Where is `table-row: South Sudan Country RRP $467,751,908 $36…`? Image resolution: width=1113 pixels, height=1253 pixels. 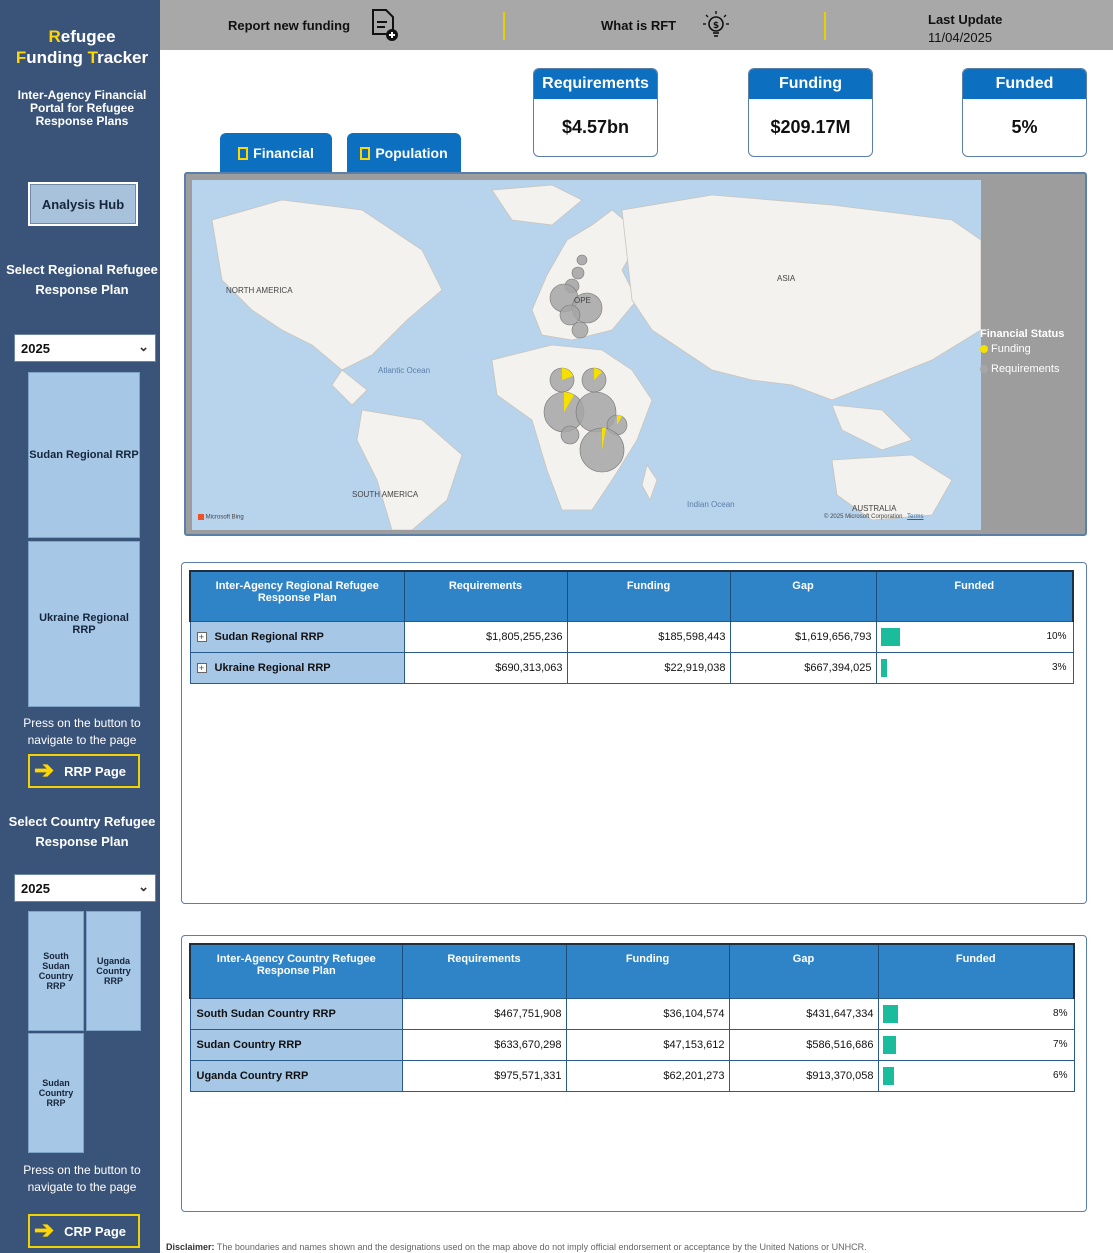 table-row: South Sudan Country RRP $467,751,908 $36… is located at coordinates (632, 1013).